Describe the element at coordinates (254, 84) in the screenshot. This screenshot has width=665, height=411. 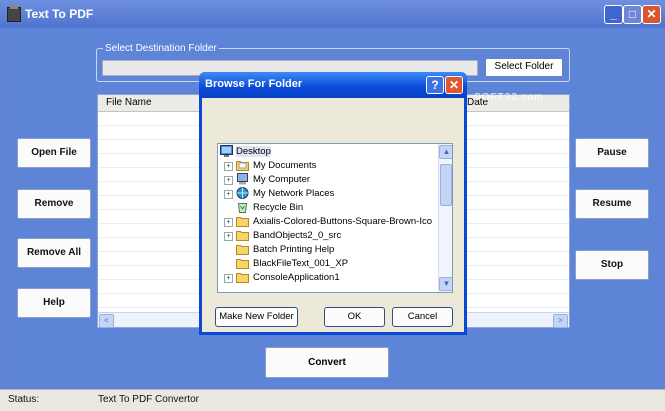
I see `dialog-title: Browse For Folder` at that location.